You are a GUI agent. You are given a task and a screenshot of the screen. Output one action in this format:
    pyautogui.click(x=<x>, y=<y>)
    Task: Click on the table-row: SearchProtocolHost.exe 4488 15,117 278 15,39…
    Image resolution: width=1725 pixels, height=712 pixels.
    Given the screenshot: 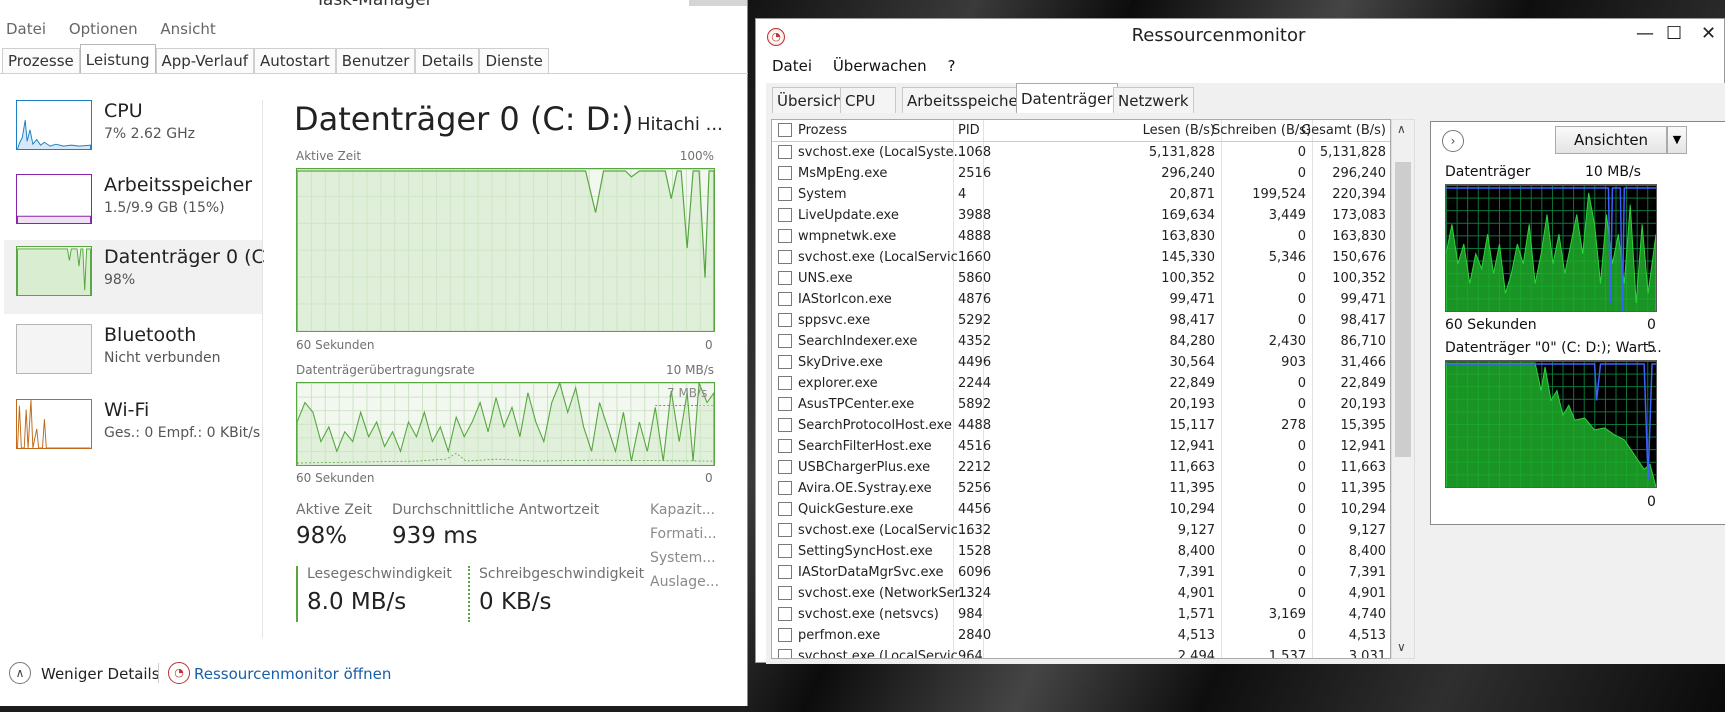 What is the action you would take?
    pyautogui.click(x=1081, y=425)
    